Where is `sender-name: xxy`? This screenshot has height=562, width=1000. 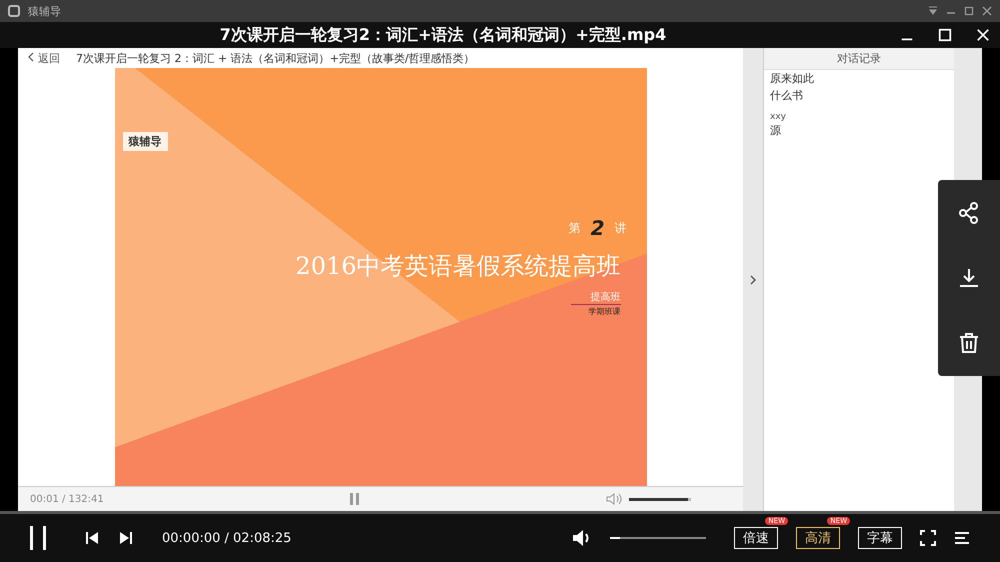
sender-name: xxy is located at coordinates (778, 116).